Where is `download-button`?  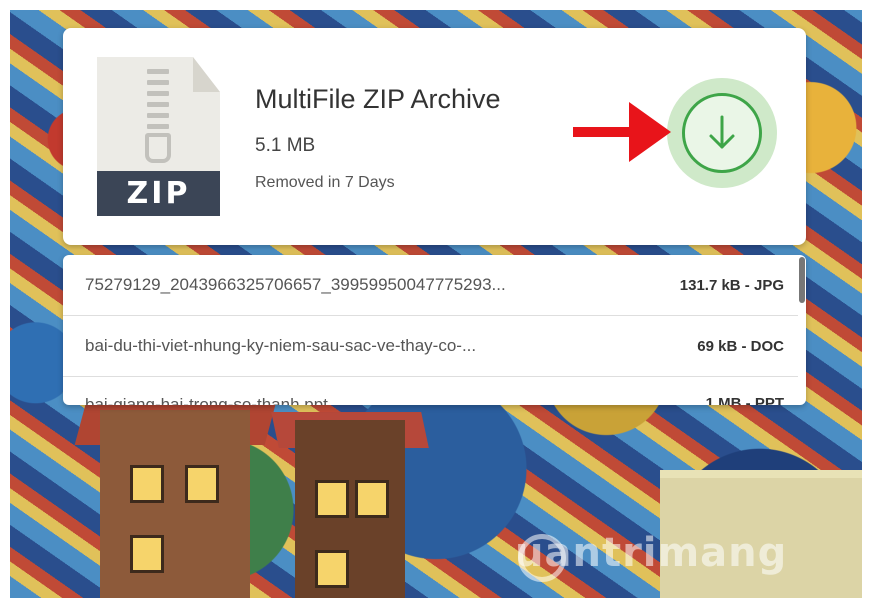 download-button is located at coordinates (722, 133).